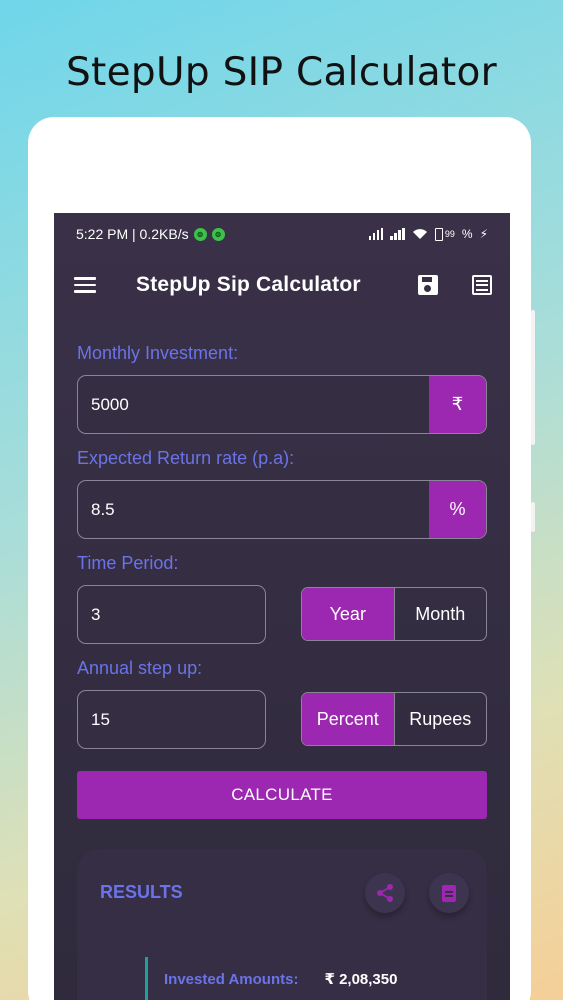 The height and width of the screenshot is (1000, 563). I want to click on app-bar: StepUp Sip Calculator, so click(282, 285).